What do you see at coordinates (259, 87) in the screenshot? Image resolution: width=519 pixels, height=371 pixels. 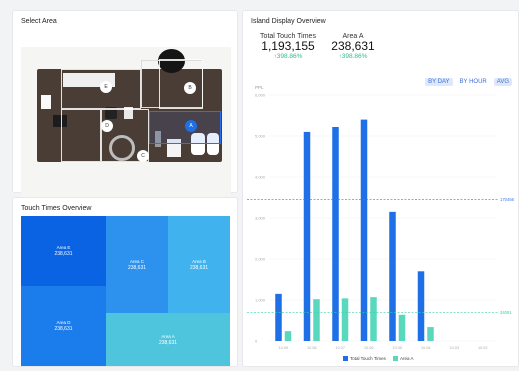 I see `y-axis-label: PPL` at bounding box center [259, 87].